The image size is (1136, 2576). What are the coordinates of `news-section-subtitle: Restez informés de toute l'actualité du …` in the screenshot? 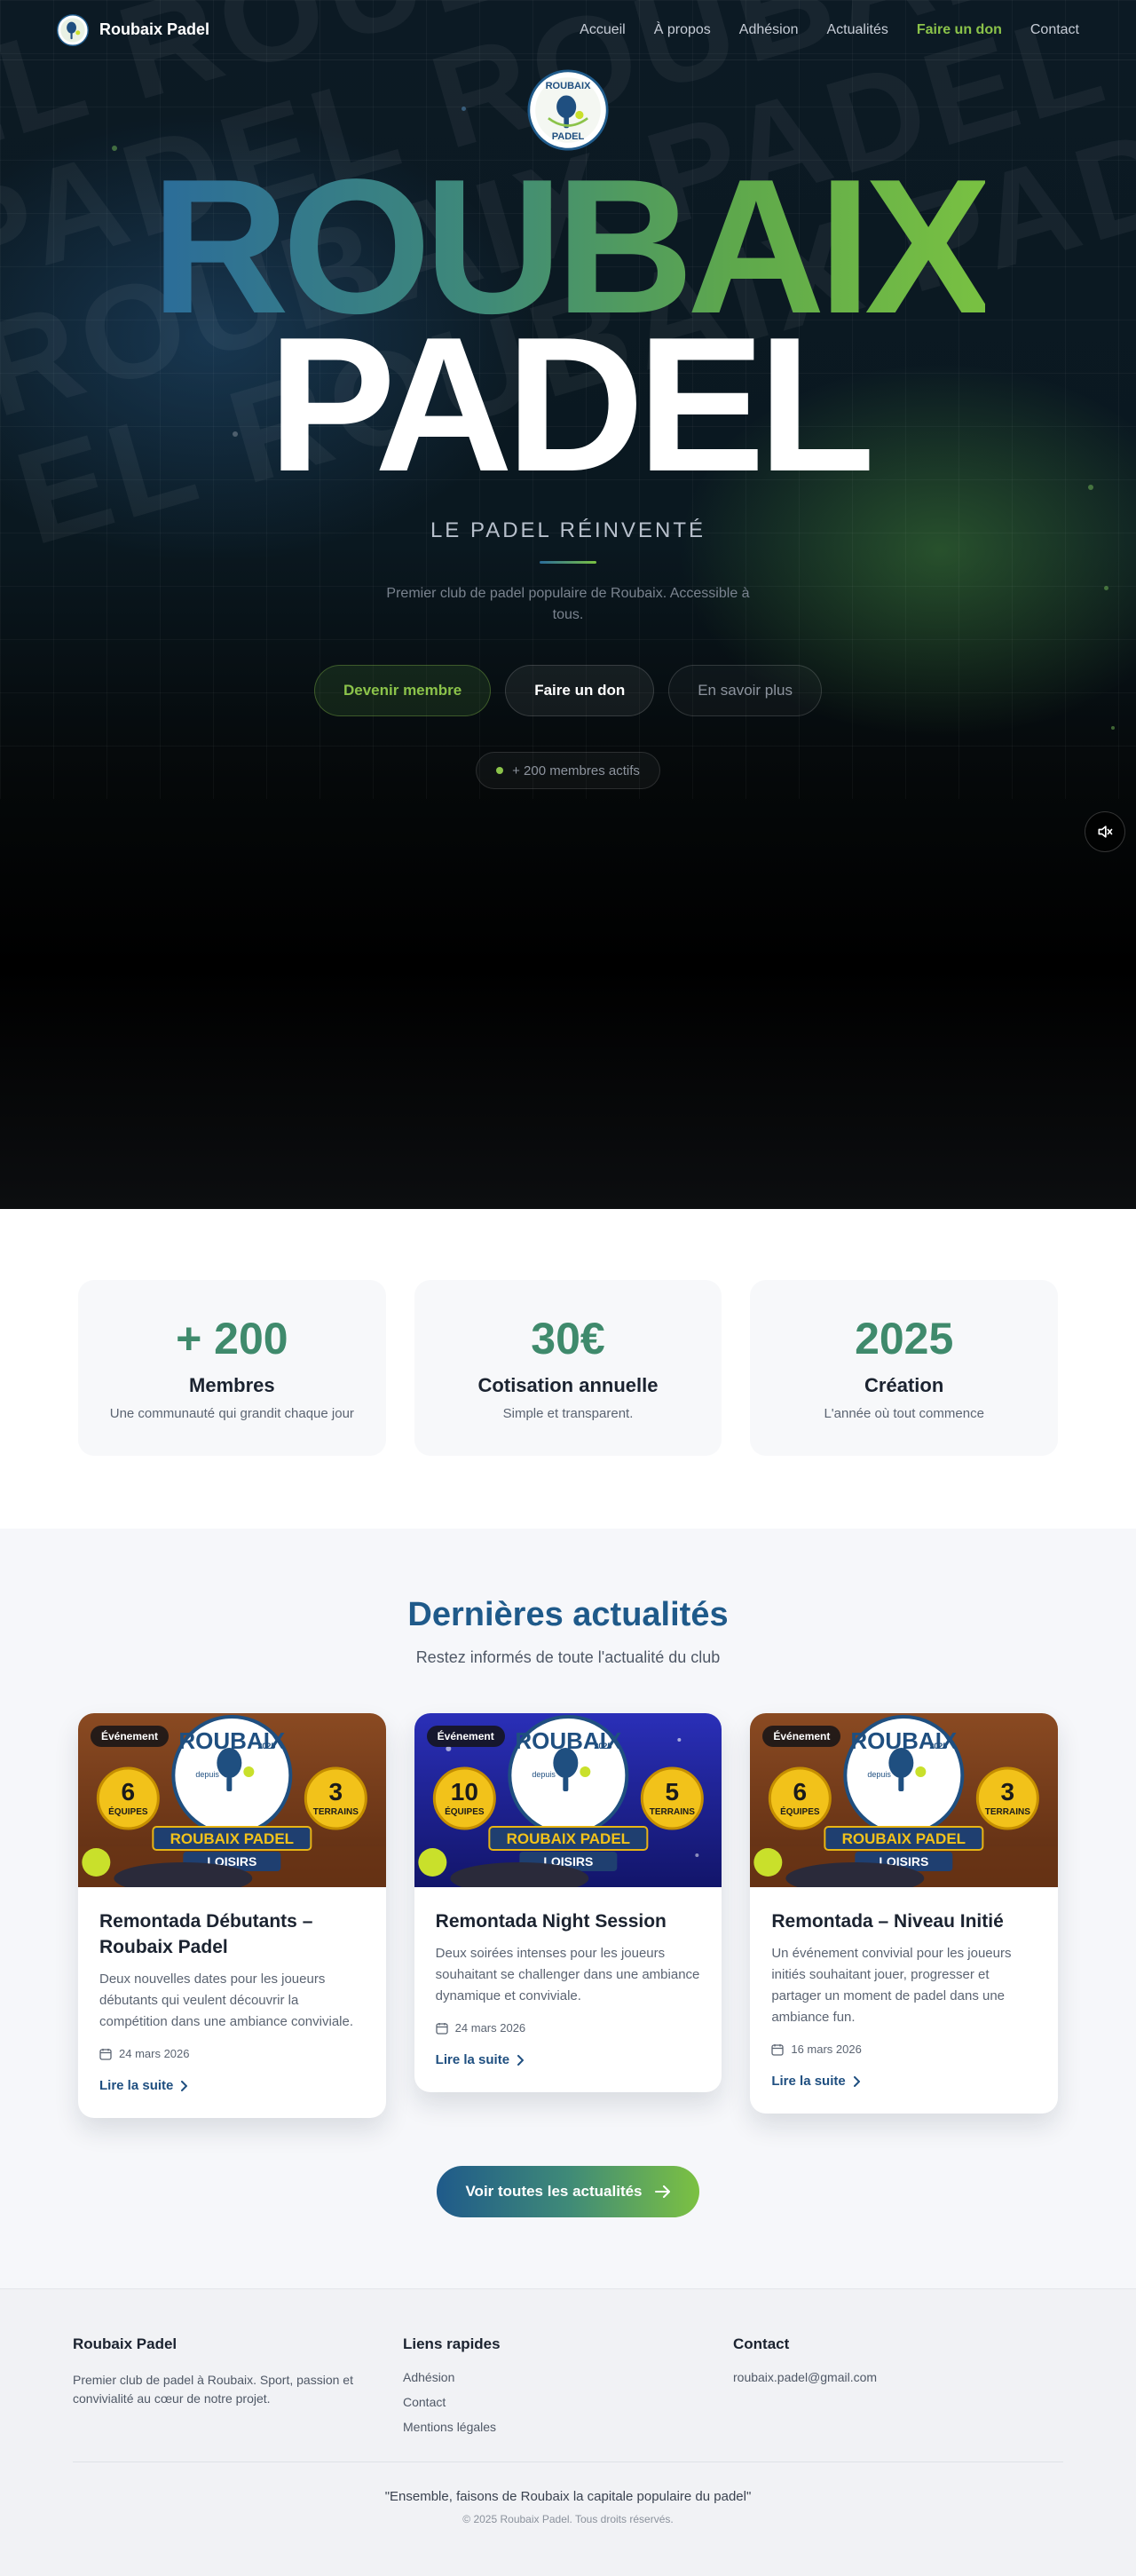 It's located at (568, 1657).